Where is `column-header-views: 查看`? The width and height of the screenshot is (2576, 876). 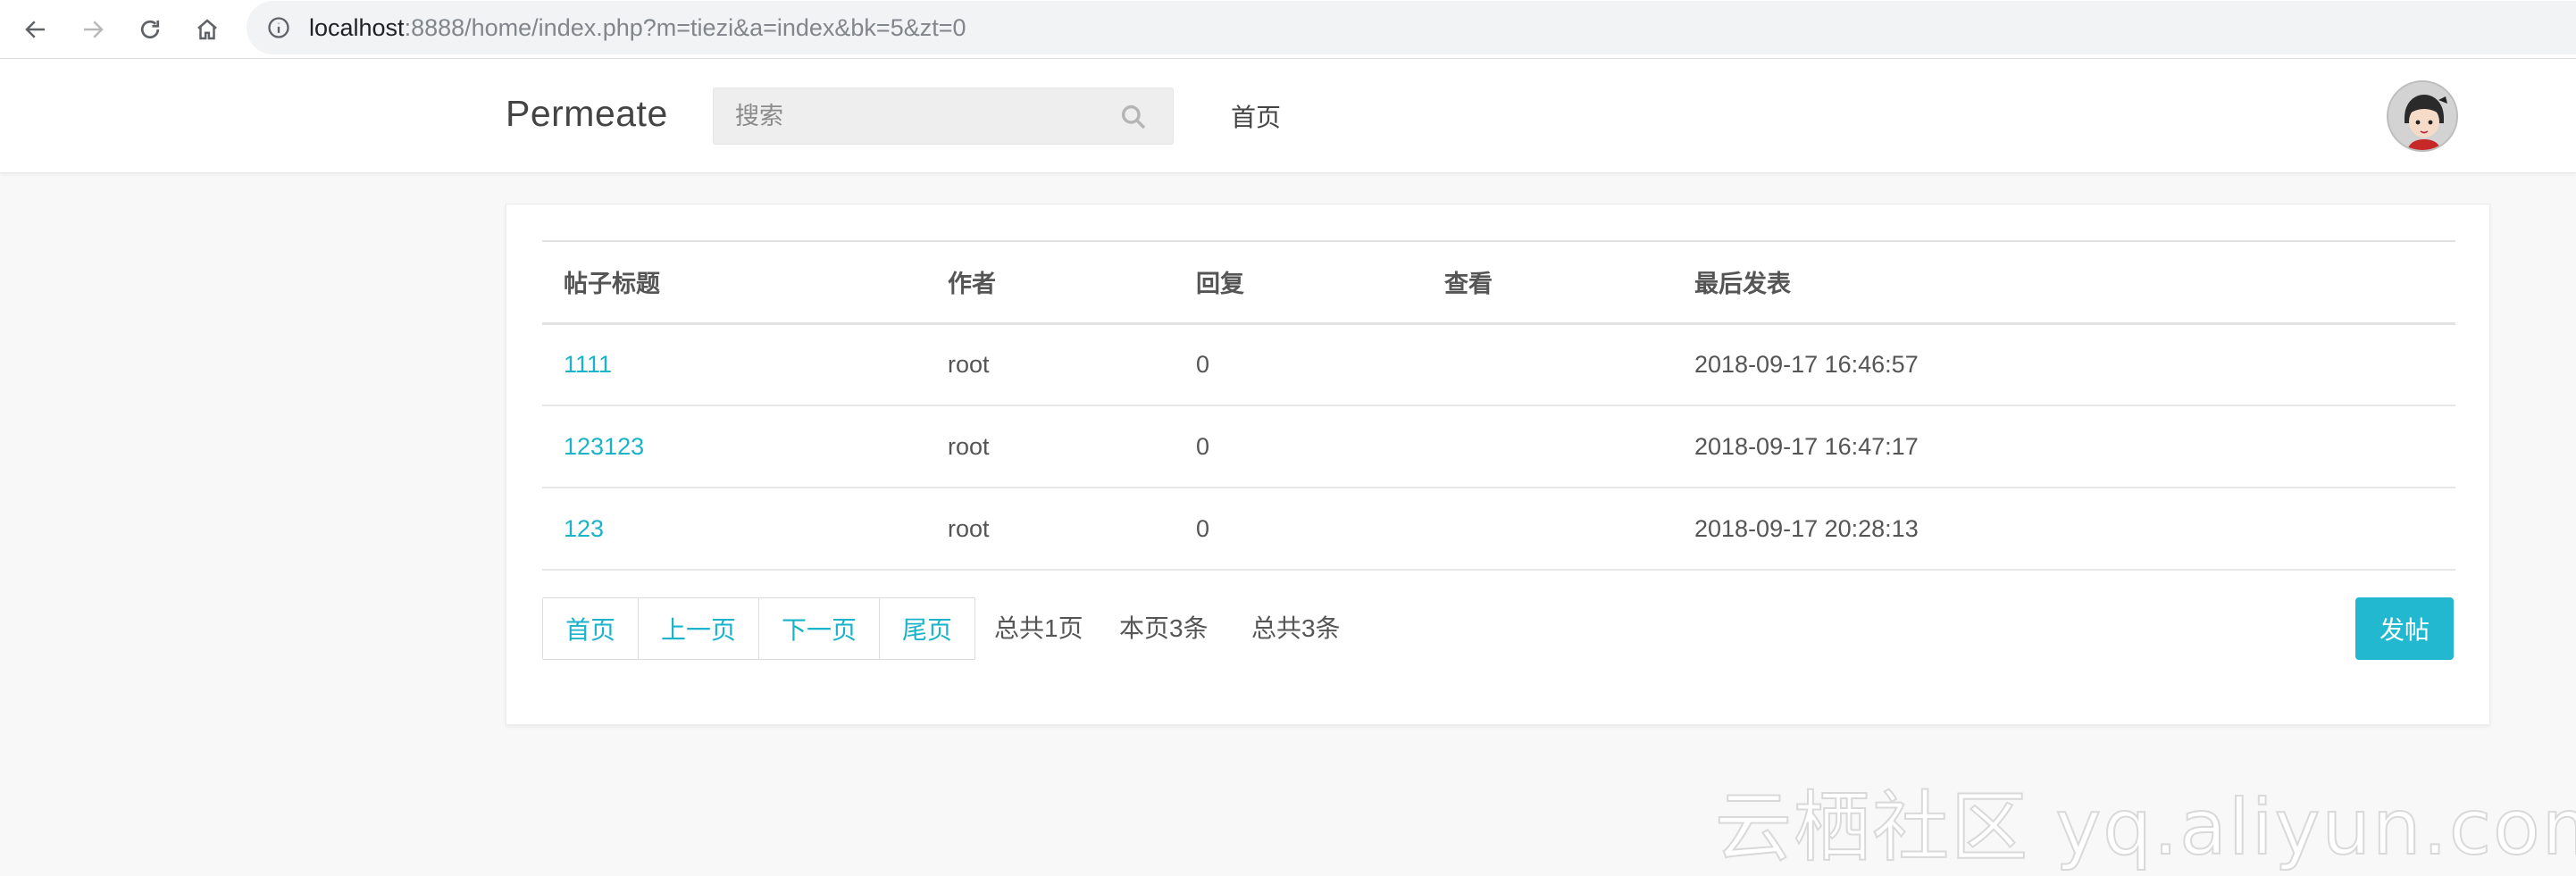
column-header-views: 查看 is located at coordinates (1469, 284).